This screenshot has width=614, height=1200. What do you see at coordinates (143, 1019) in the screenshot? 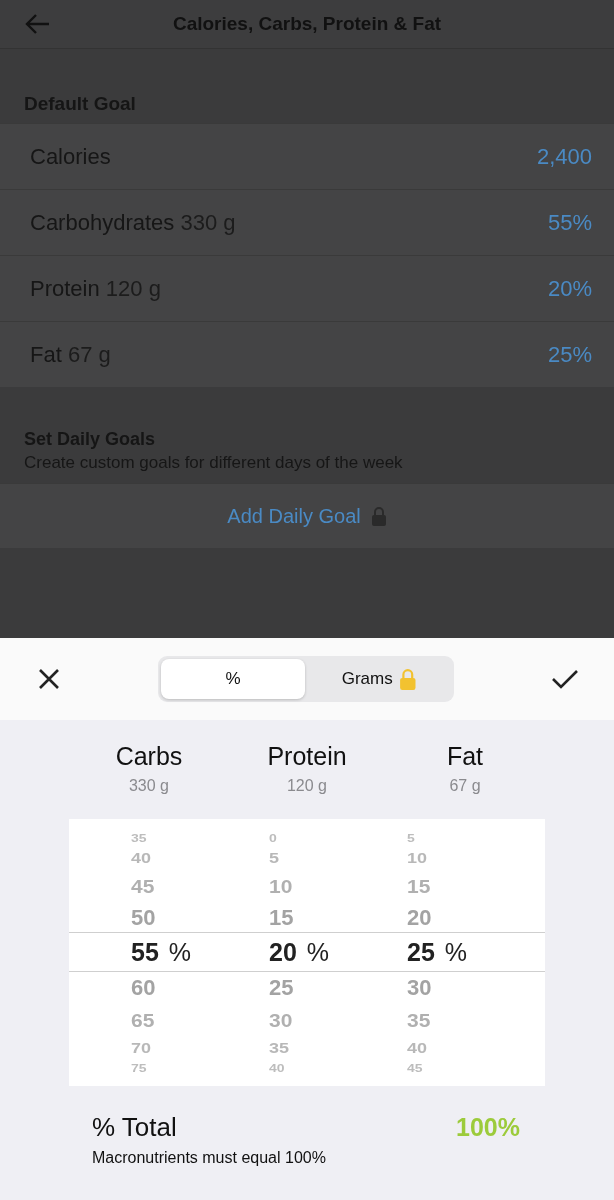
I see `picker-value: 65` at bounding box center [143, 1019].